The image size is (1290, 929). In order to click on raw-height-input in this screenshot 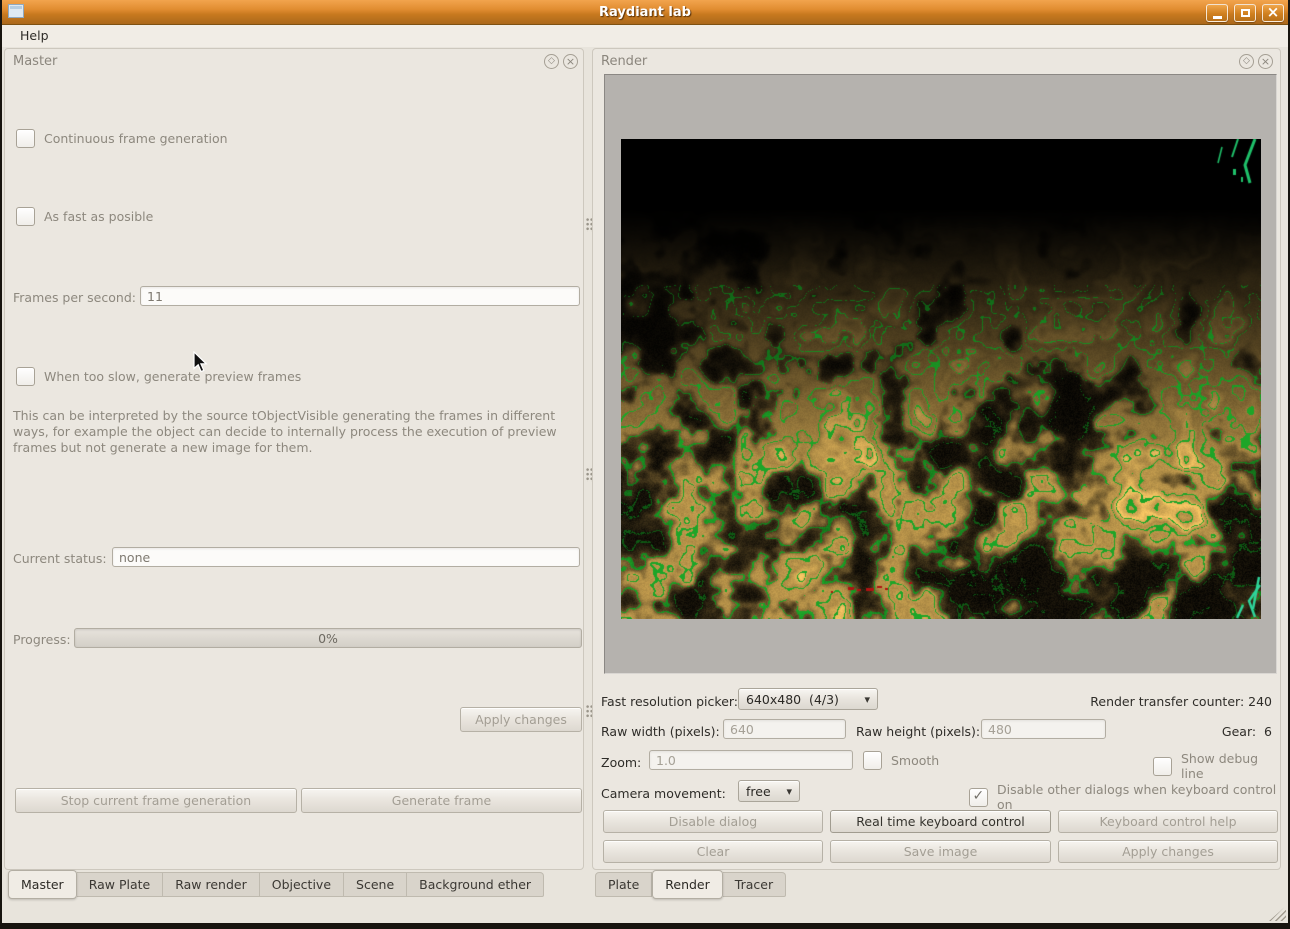, I will do `click(1043, 729)`.